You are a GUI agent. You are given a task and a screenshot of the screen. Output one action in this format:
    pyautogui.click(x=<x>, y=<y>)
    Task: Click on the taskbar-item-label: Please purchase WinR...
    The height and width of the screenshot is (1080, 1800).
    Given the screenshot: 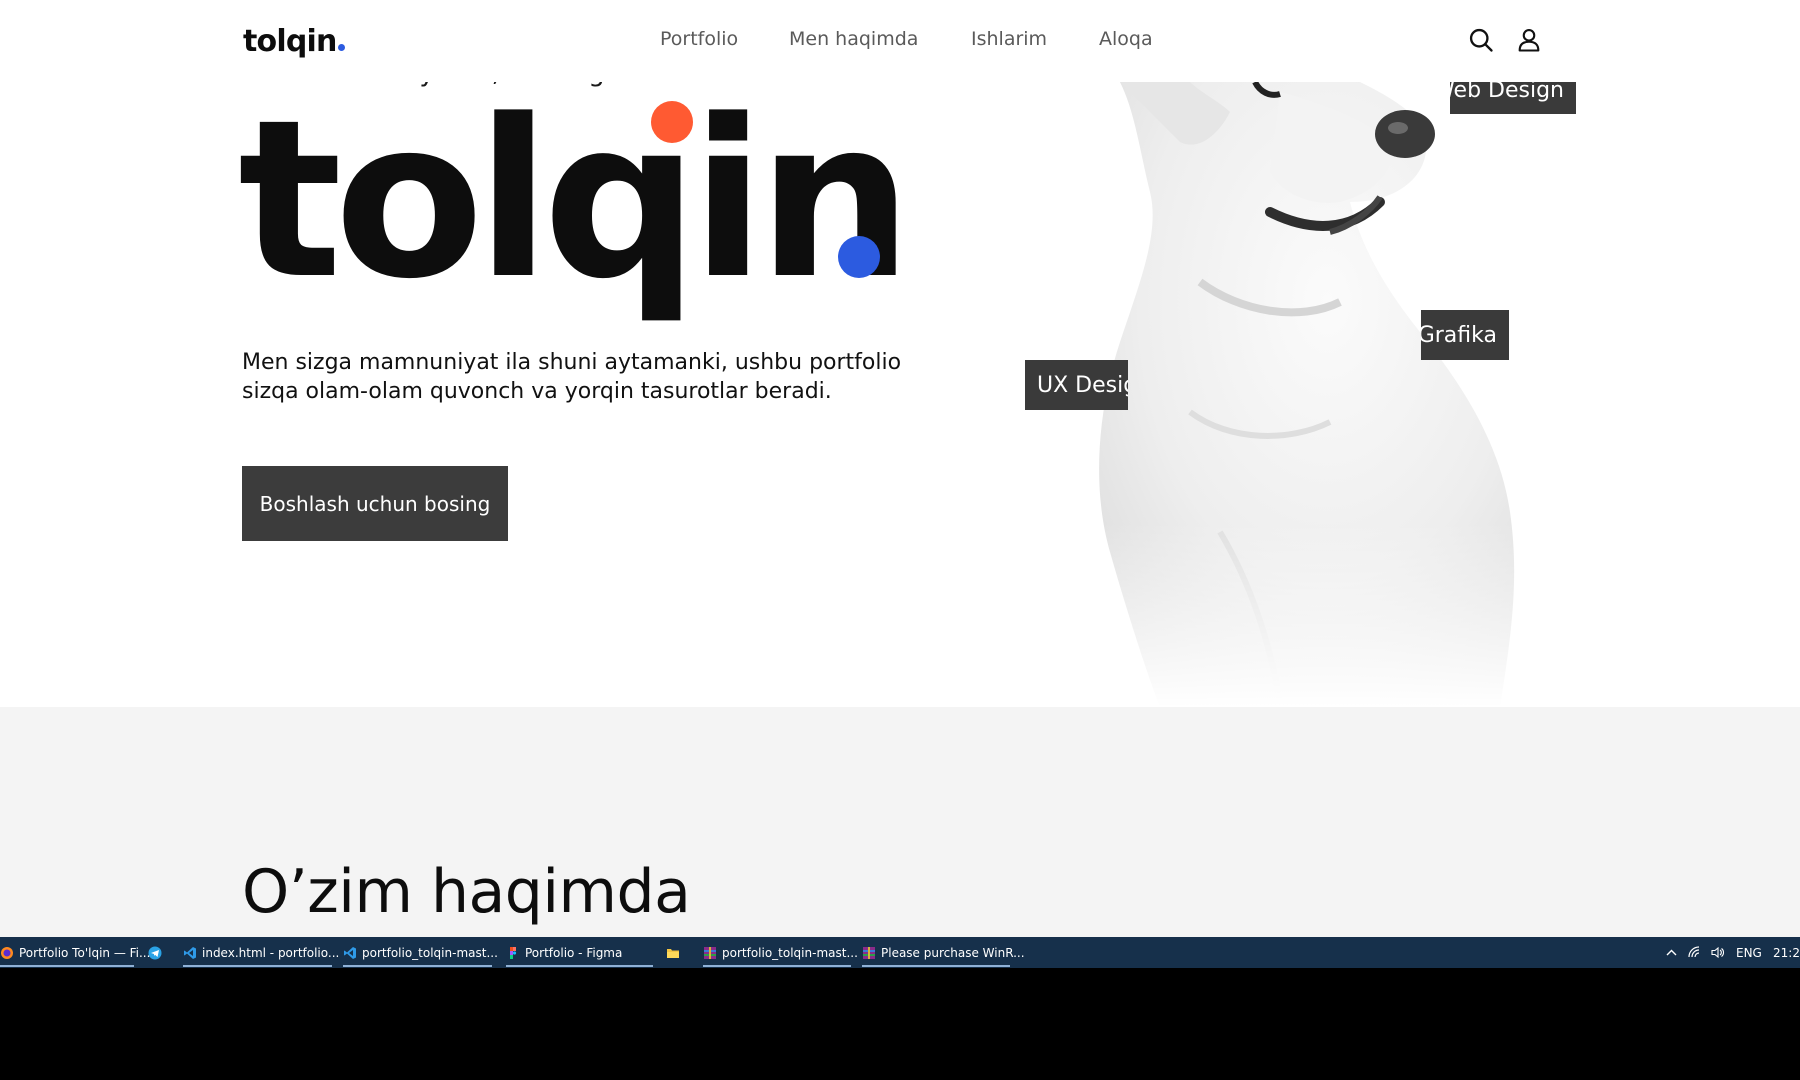 What is the action you would take?
    pyautogui.click(x=953, y=952)
    